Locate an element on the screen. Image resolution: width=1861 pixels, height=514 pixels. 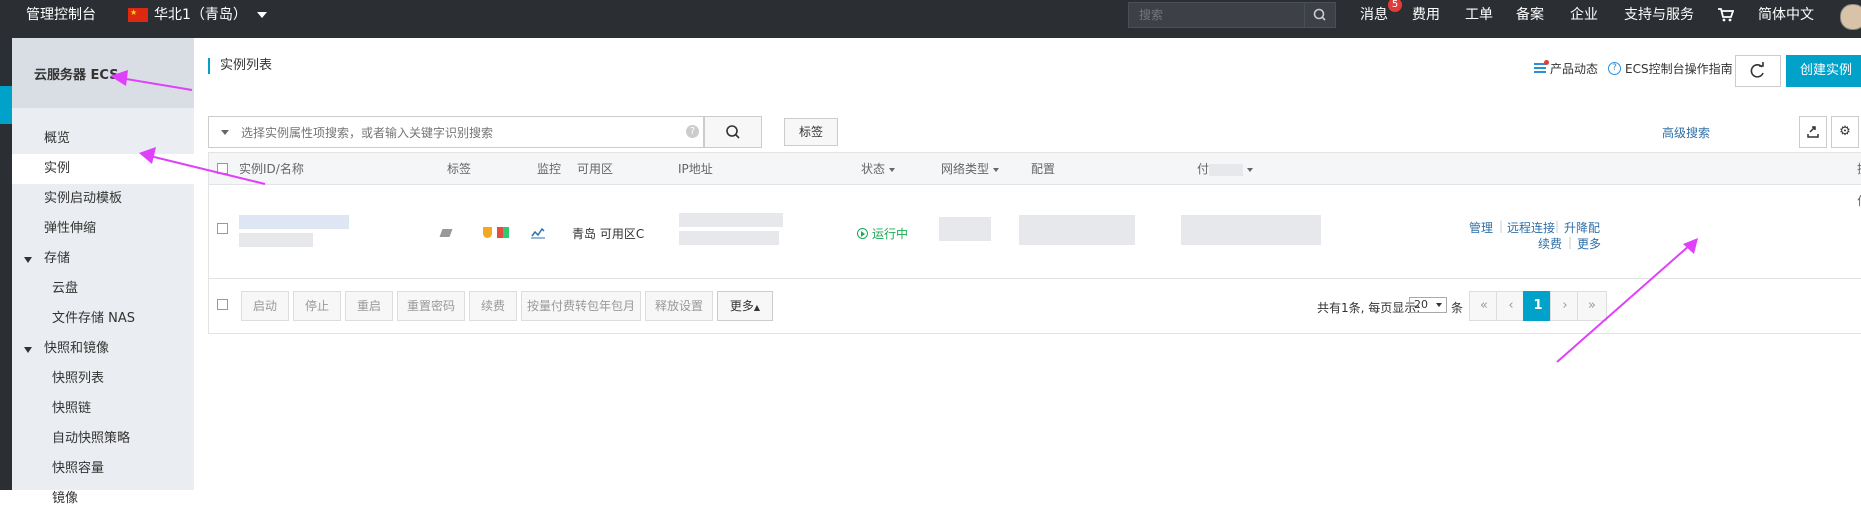
messages-menu: 消息 5 is located at coordinates (1381, 15).